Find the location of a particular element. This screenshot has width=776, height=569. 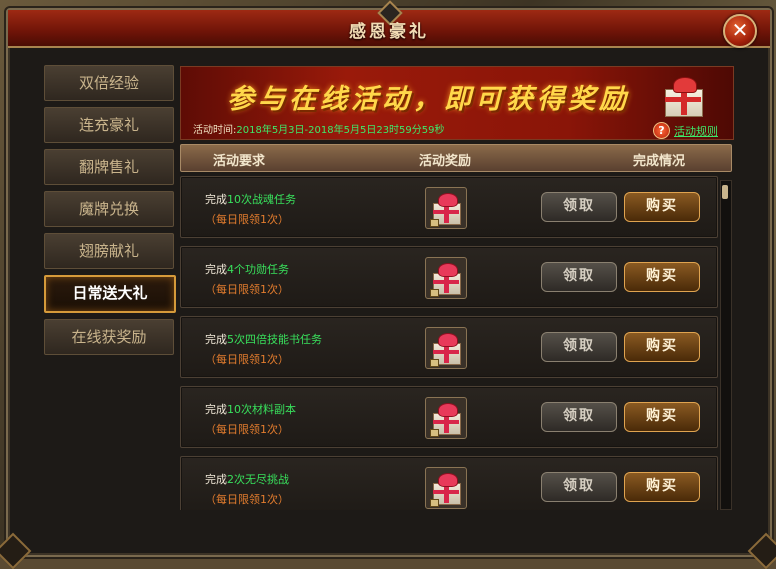

task-row: 完成10次战魂任务 （每日限领1次） 领取 购买 is located at coordinates (449, 207).